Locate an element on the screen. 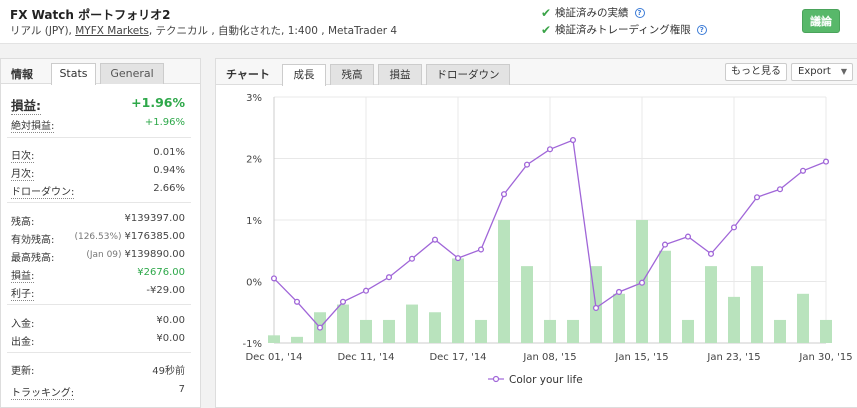 The image size is (857, 408). stat-label: 出金: is located at coordinates (23, 342).